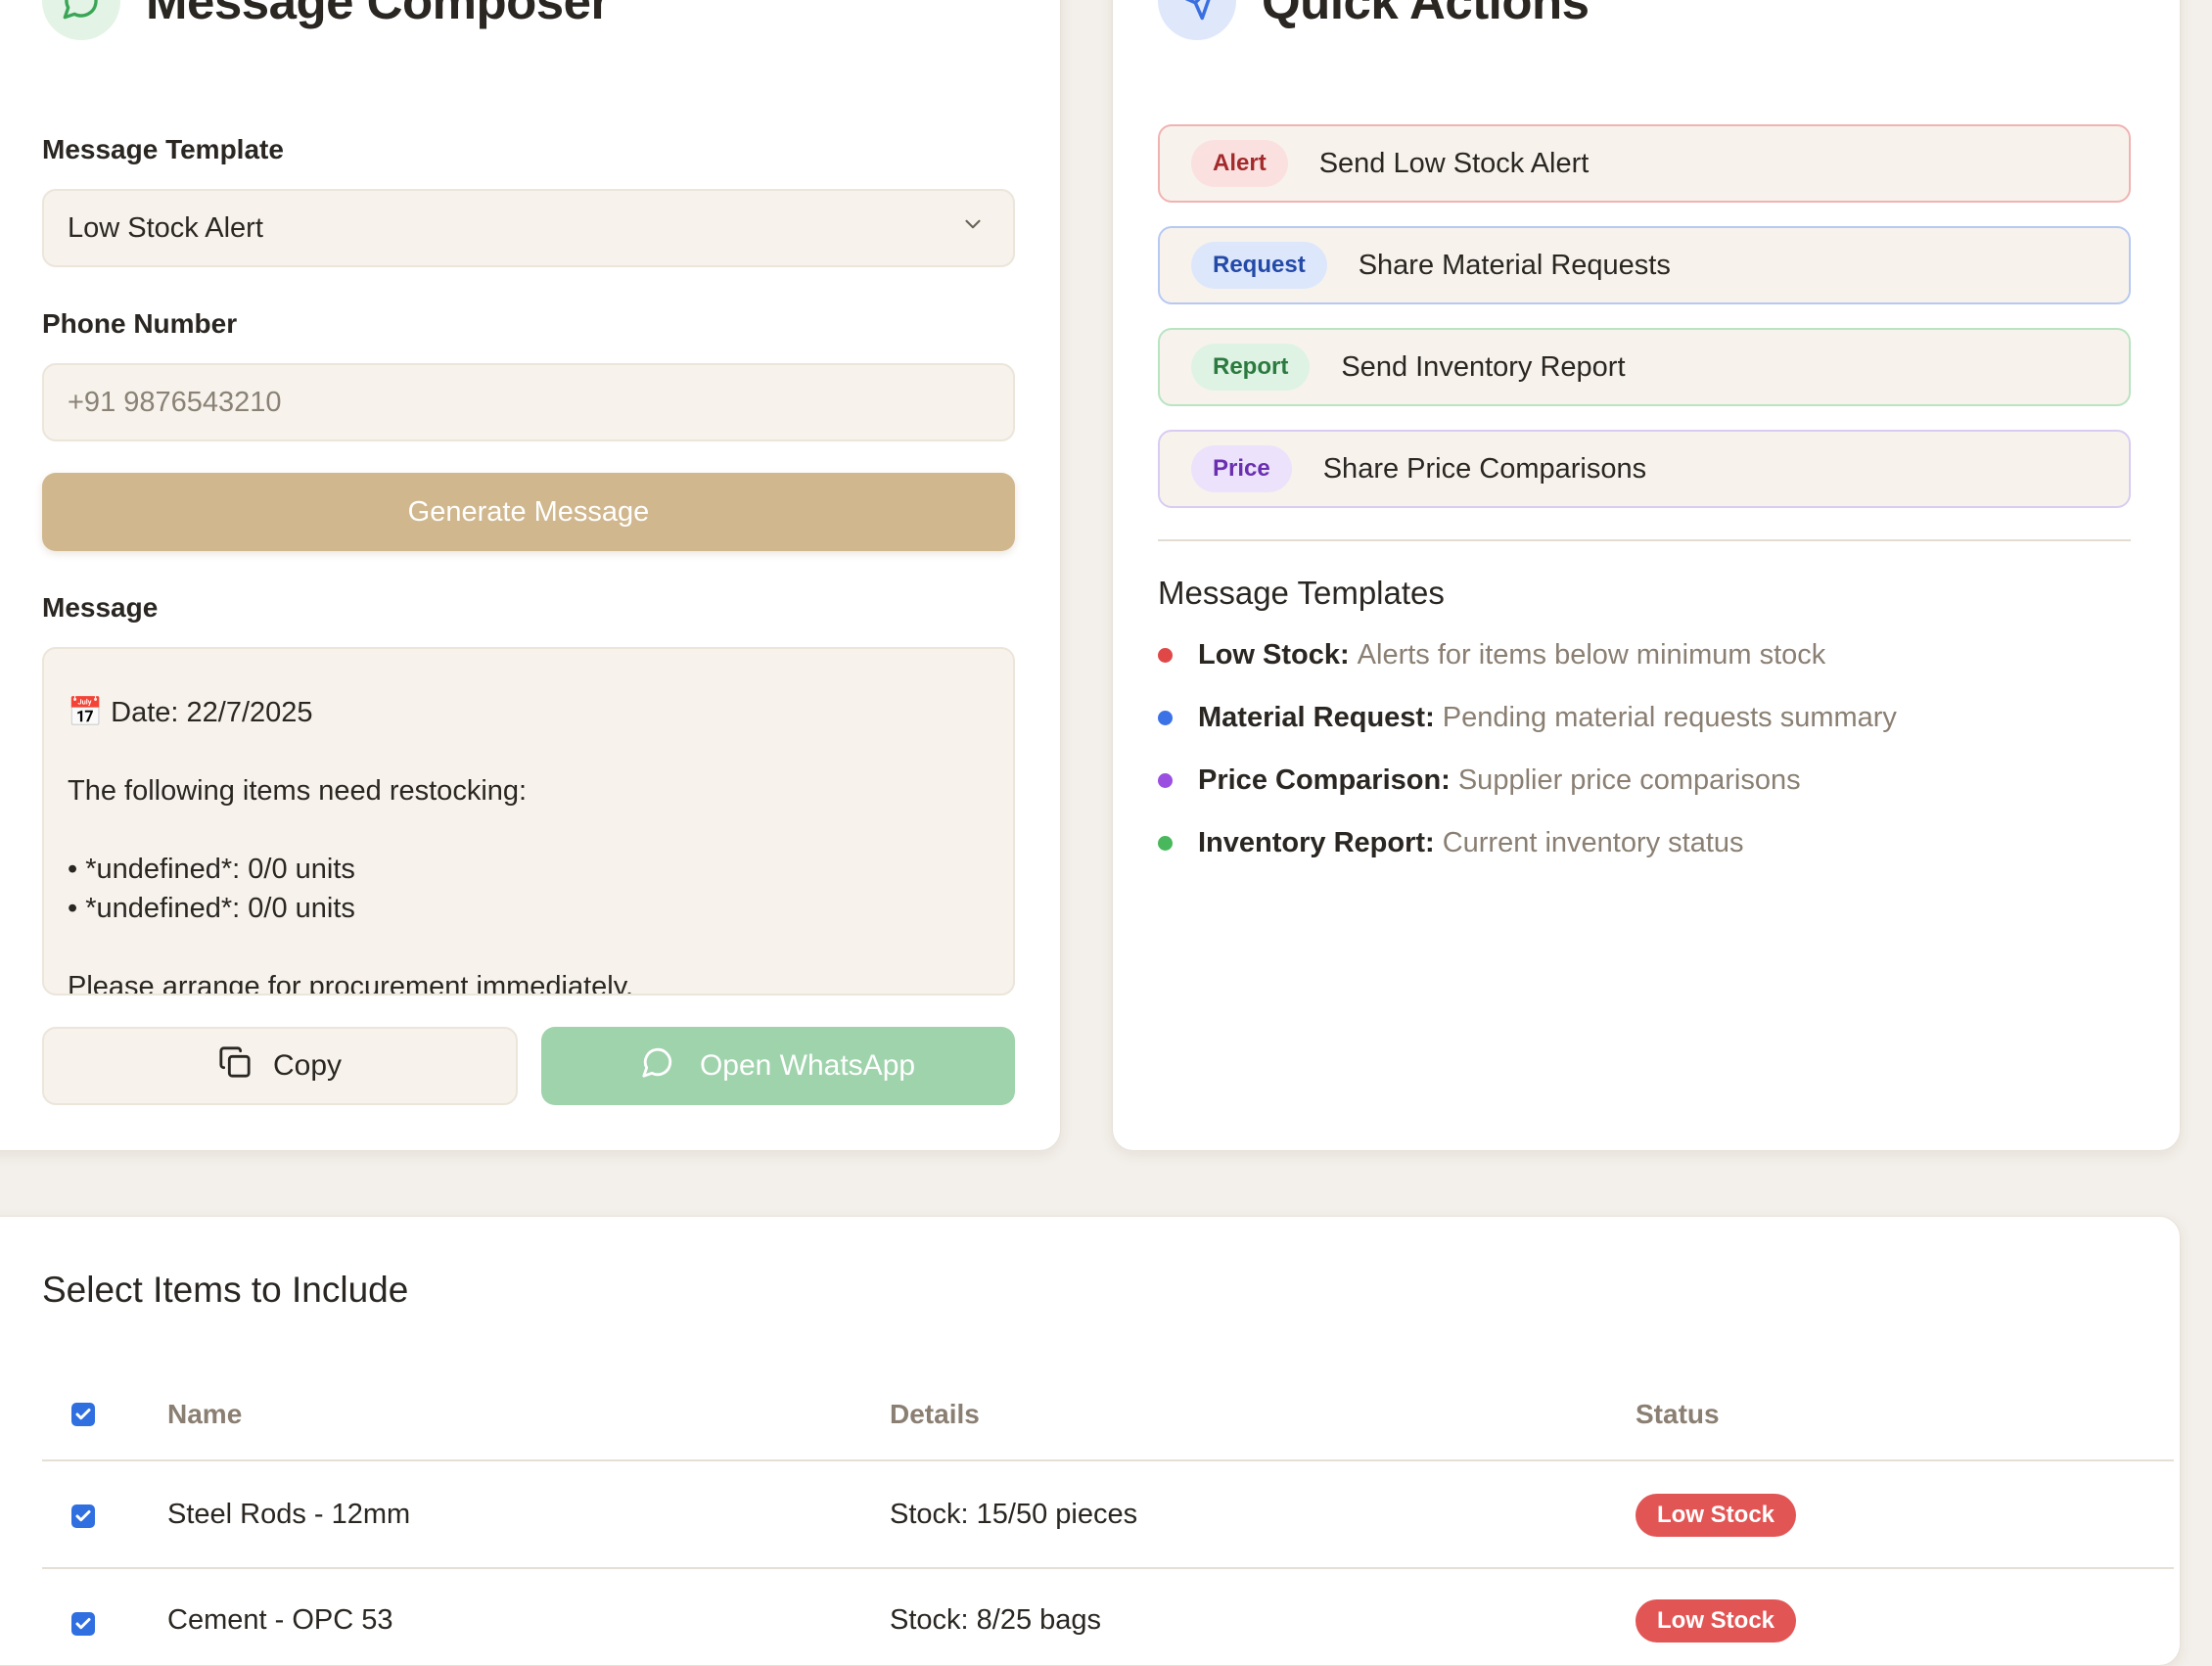  What do you see at coordinates (1324, 780) in the screenshot?
I see `template-key: Price Comparison:` at bounding box center [1324, 780].